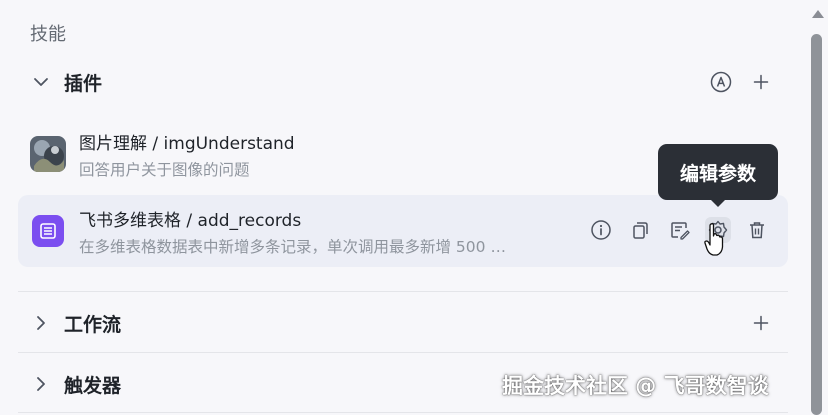 The width and height of the screenshot is (828, 415). I want to click on add-plugin-button, so click(761, 82).